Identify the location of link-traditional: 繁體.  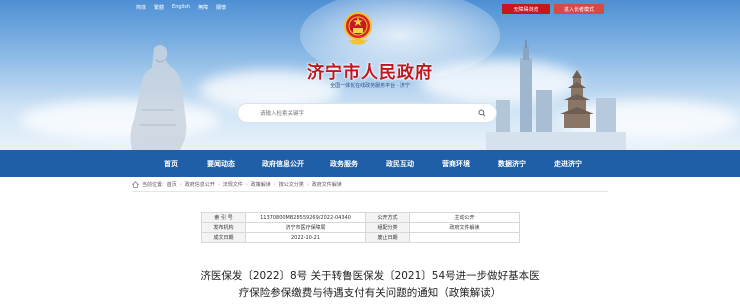
(159, 7).